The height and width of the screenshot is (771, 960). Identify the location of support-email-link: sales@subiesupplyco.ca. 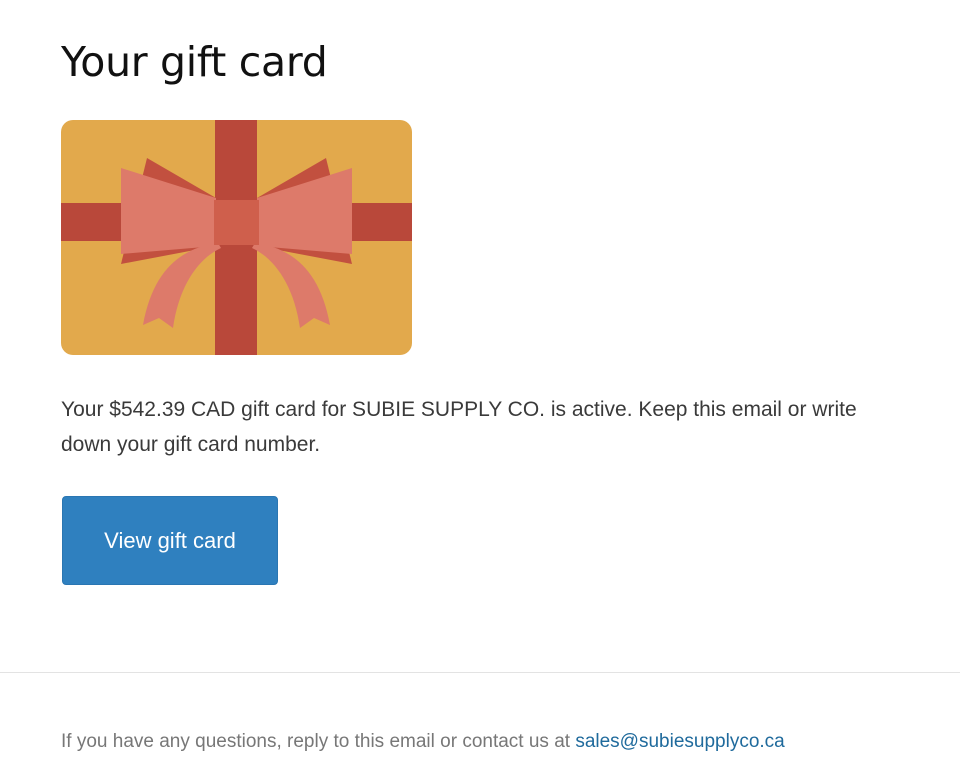
(679, 741).